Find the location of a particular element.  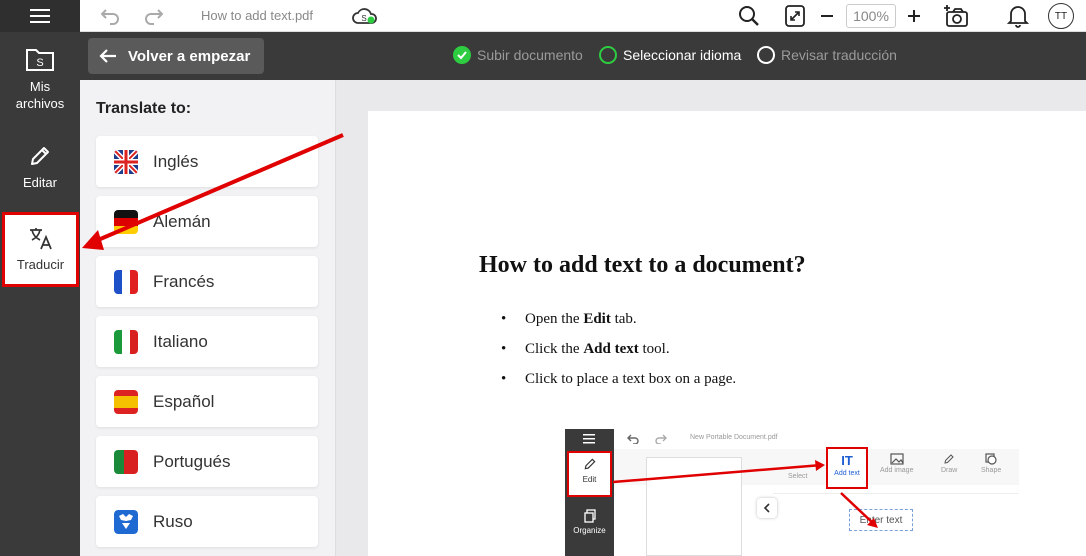

fit-page-button is located at coordinates (795, 16).